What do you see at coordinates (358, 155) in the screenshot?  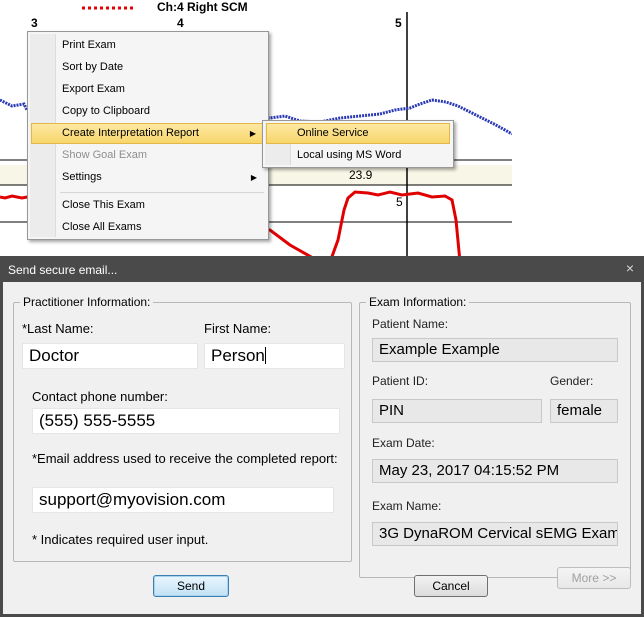 I see `submenu-item-local-ms-word: Local using MS Word` at bounding box center [358, 155].